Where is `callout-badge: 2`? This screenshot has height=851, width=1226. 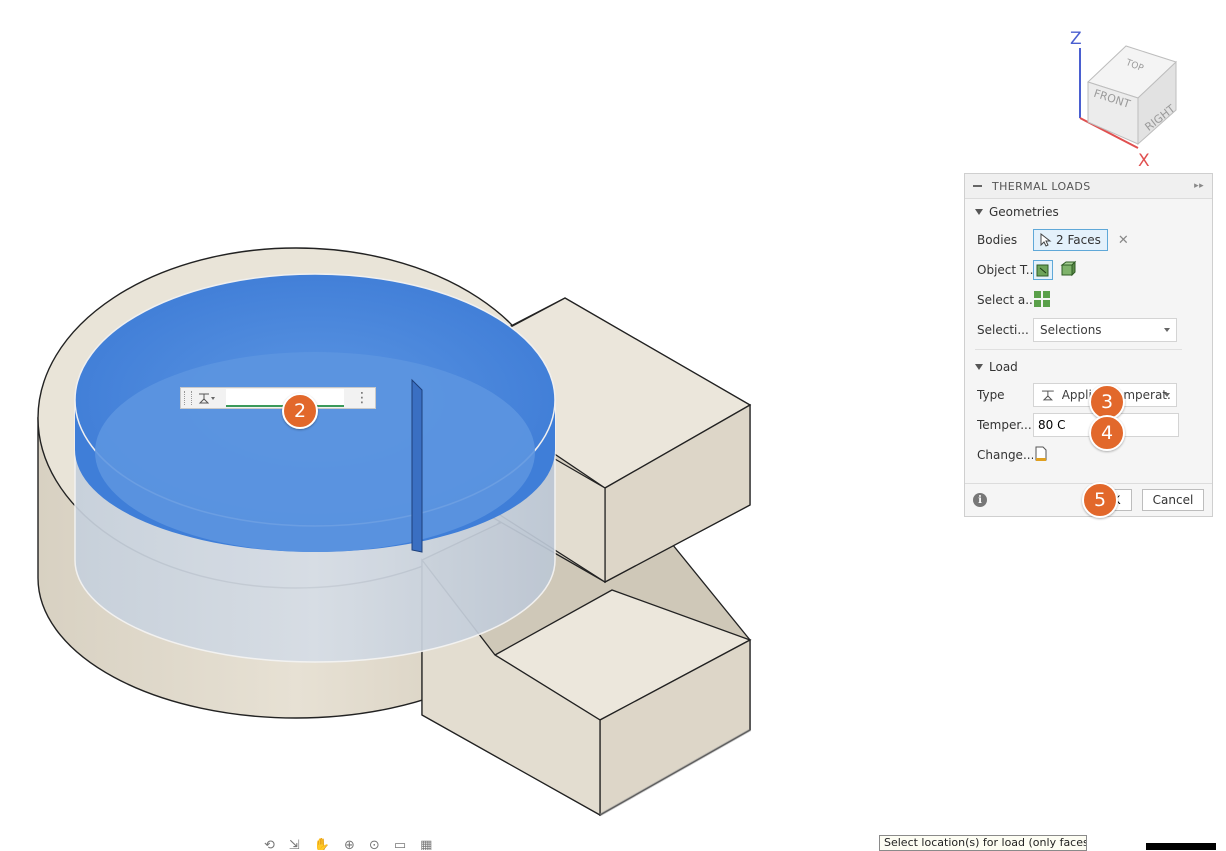 callout-badge: 2 is located at coordinates (300, 411).